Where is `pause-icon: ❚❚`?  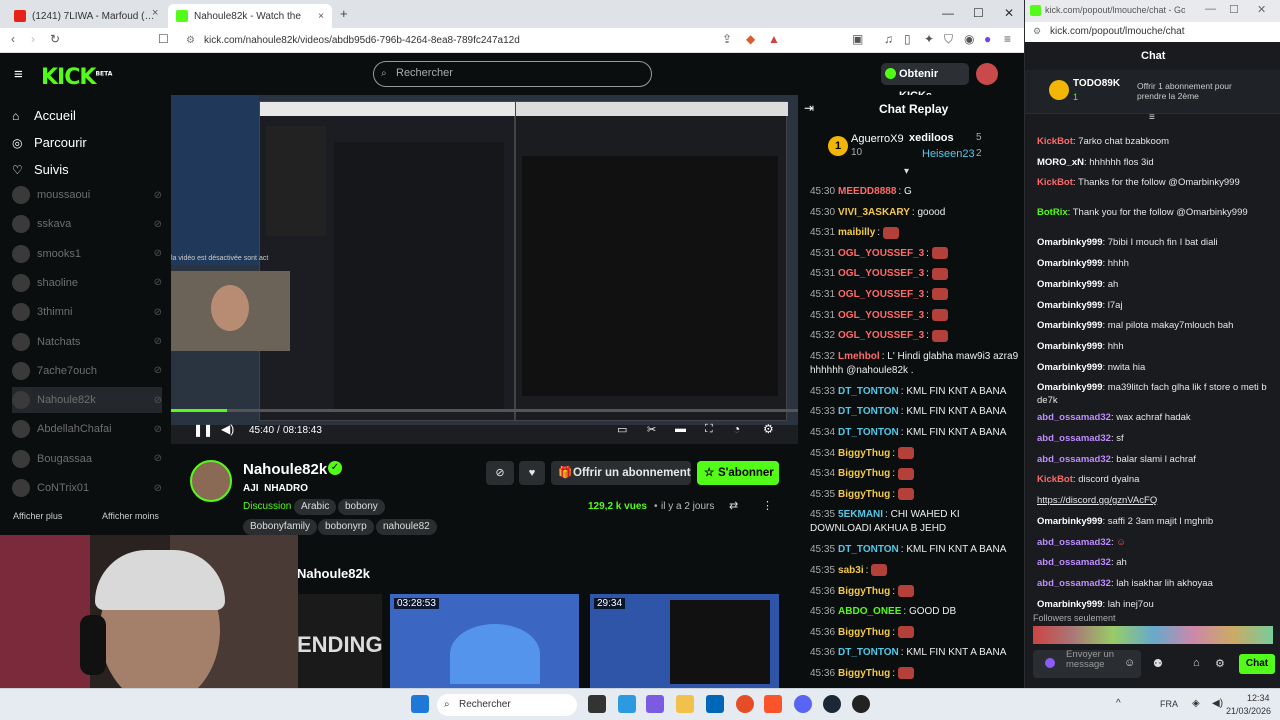 pause-icon: ❚❚ is located at coordinates (203, 430).